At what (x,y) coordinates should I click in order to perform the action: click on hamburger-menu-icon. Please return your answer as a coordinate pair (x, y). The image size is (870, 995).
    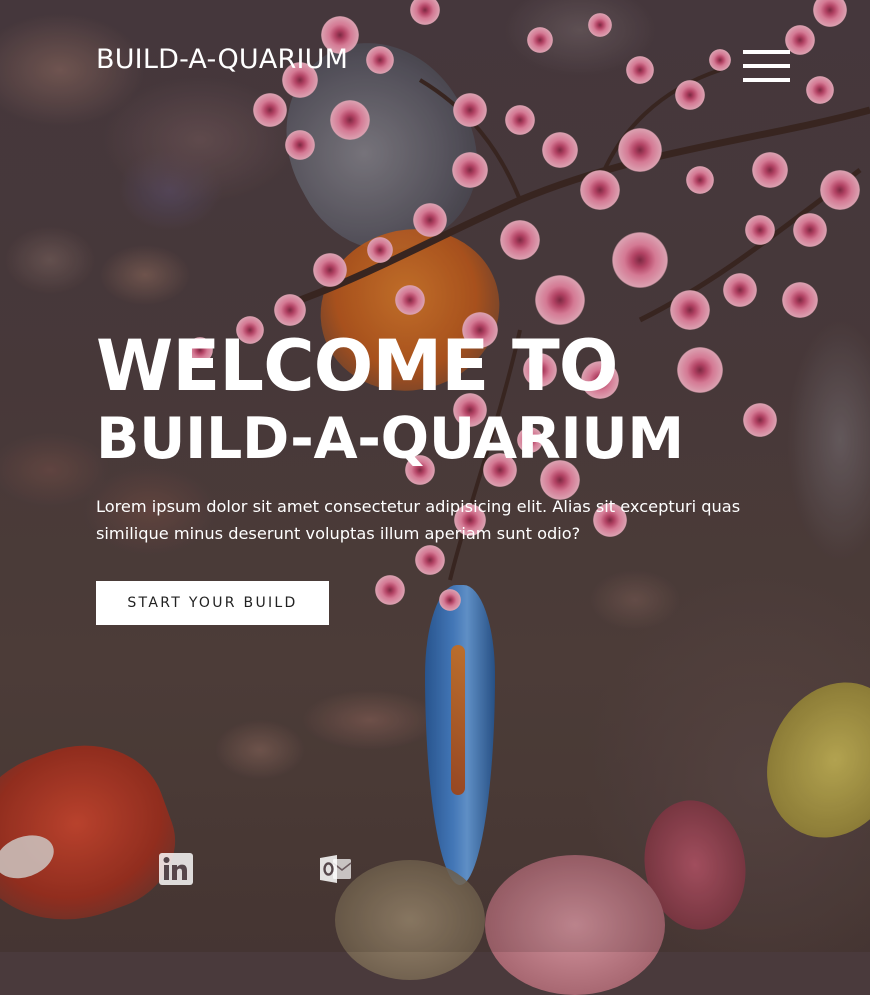
    Looking at the image, I should click on (766, 66).